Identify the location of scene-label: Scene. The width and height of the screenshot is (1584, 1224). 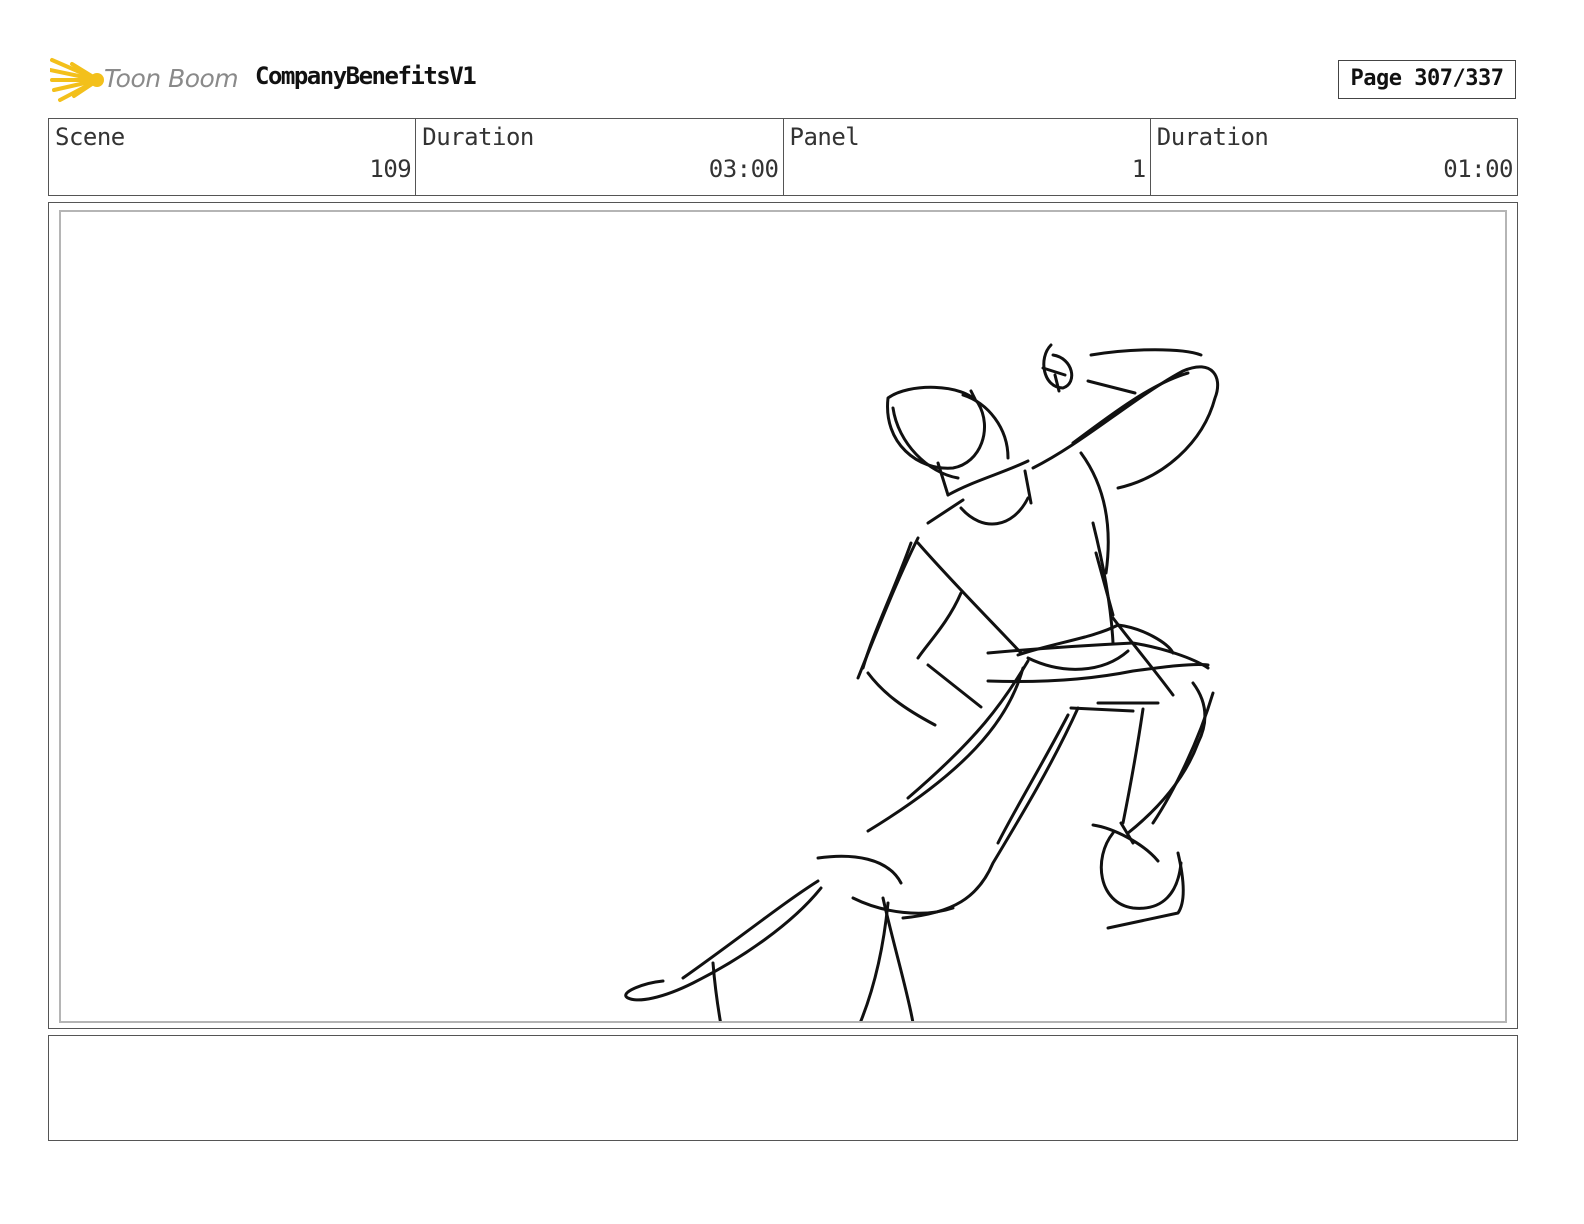
(90, 137).